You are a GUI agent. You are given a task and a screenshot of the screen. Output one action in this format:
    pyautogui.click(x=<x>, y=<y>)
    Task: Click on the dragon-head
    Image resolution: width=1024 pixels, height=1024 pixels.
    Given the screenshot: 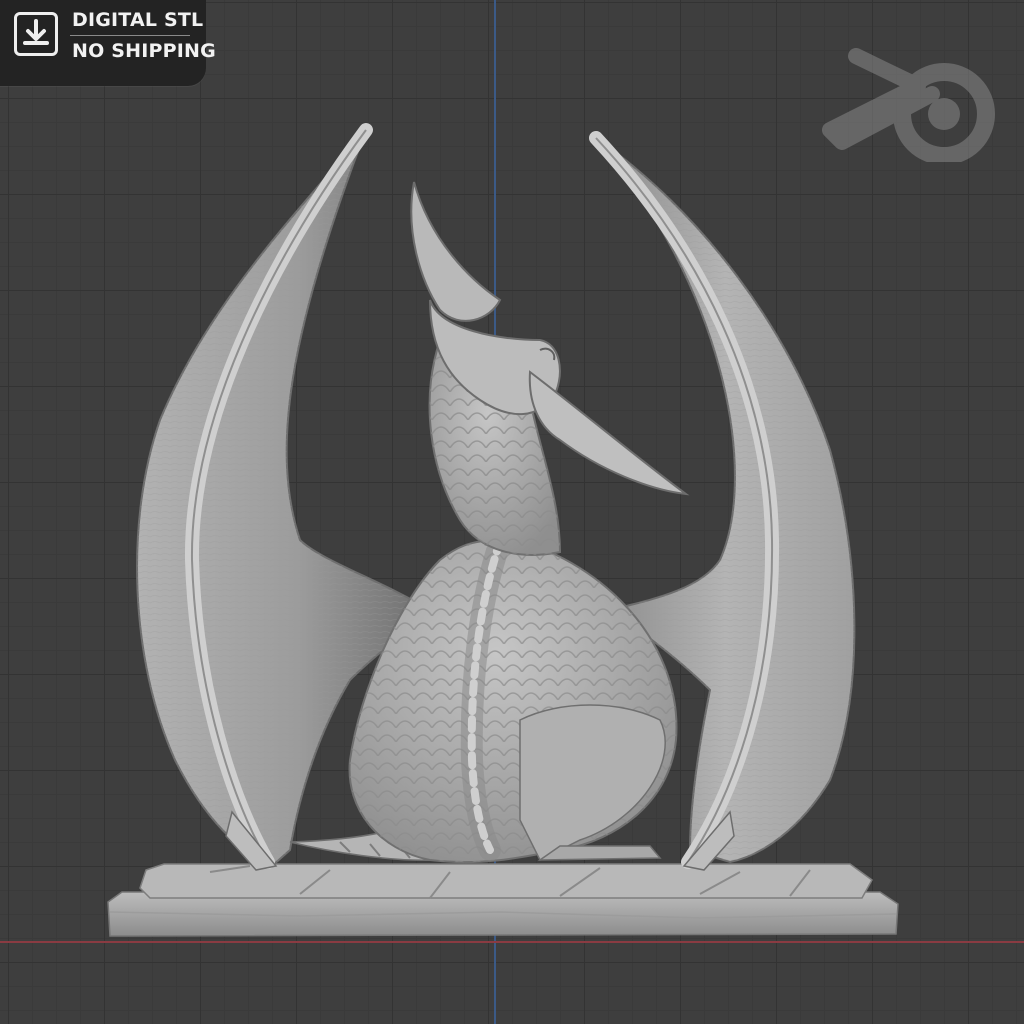 What is the action you would take?
    pyautogui.click(x=550, y=368)
    